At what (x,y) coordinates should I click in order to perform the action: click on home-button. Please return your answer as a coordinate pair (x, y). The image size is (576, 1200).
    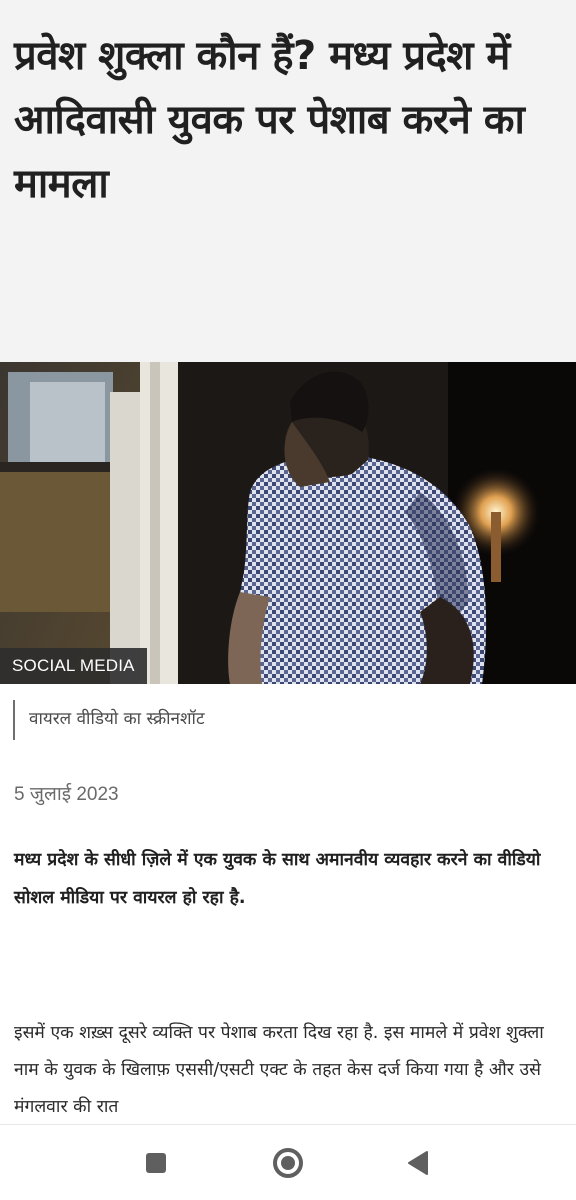
    Looking at the image, I should click on (288, 1163).